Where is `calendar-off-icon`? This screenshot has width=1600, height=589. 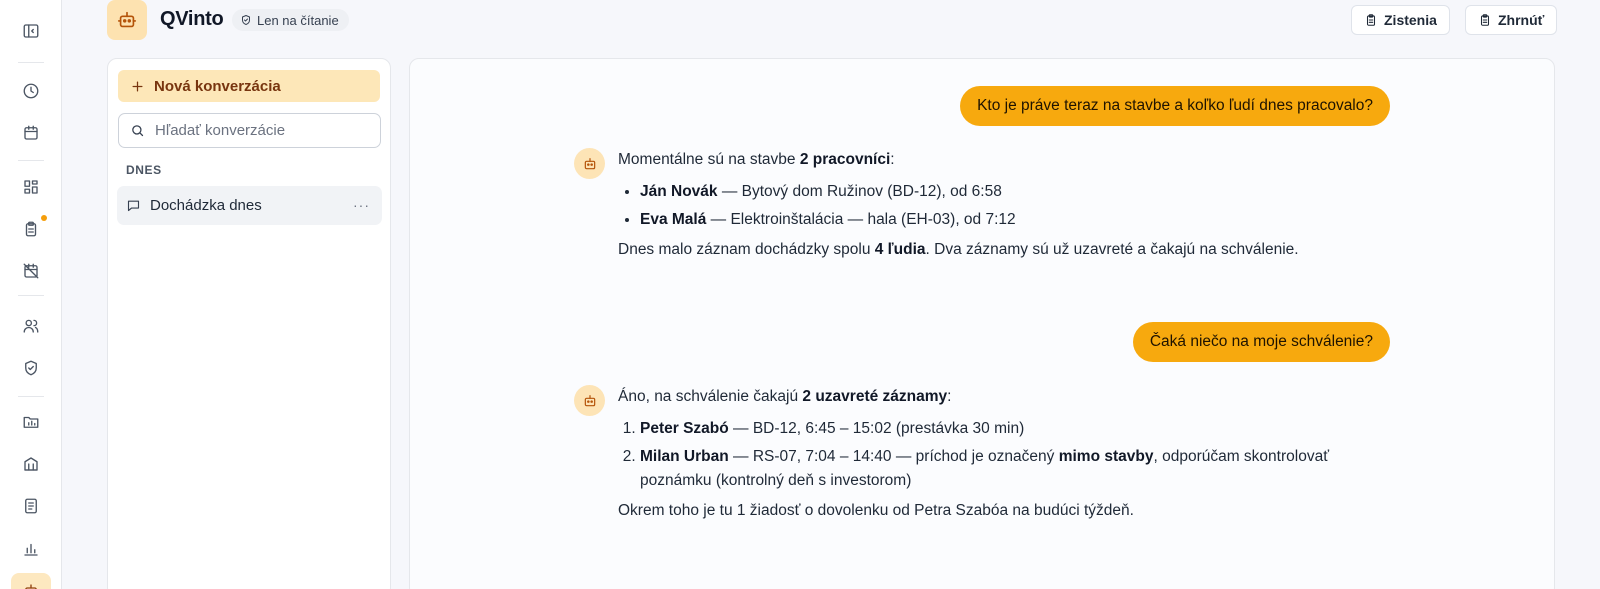 calendar-off-icon is located at coordinates (31, 271).